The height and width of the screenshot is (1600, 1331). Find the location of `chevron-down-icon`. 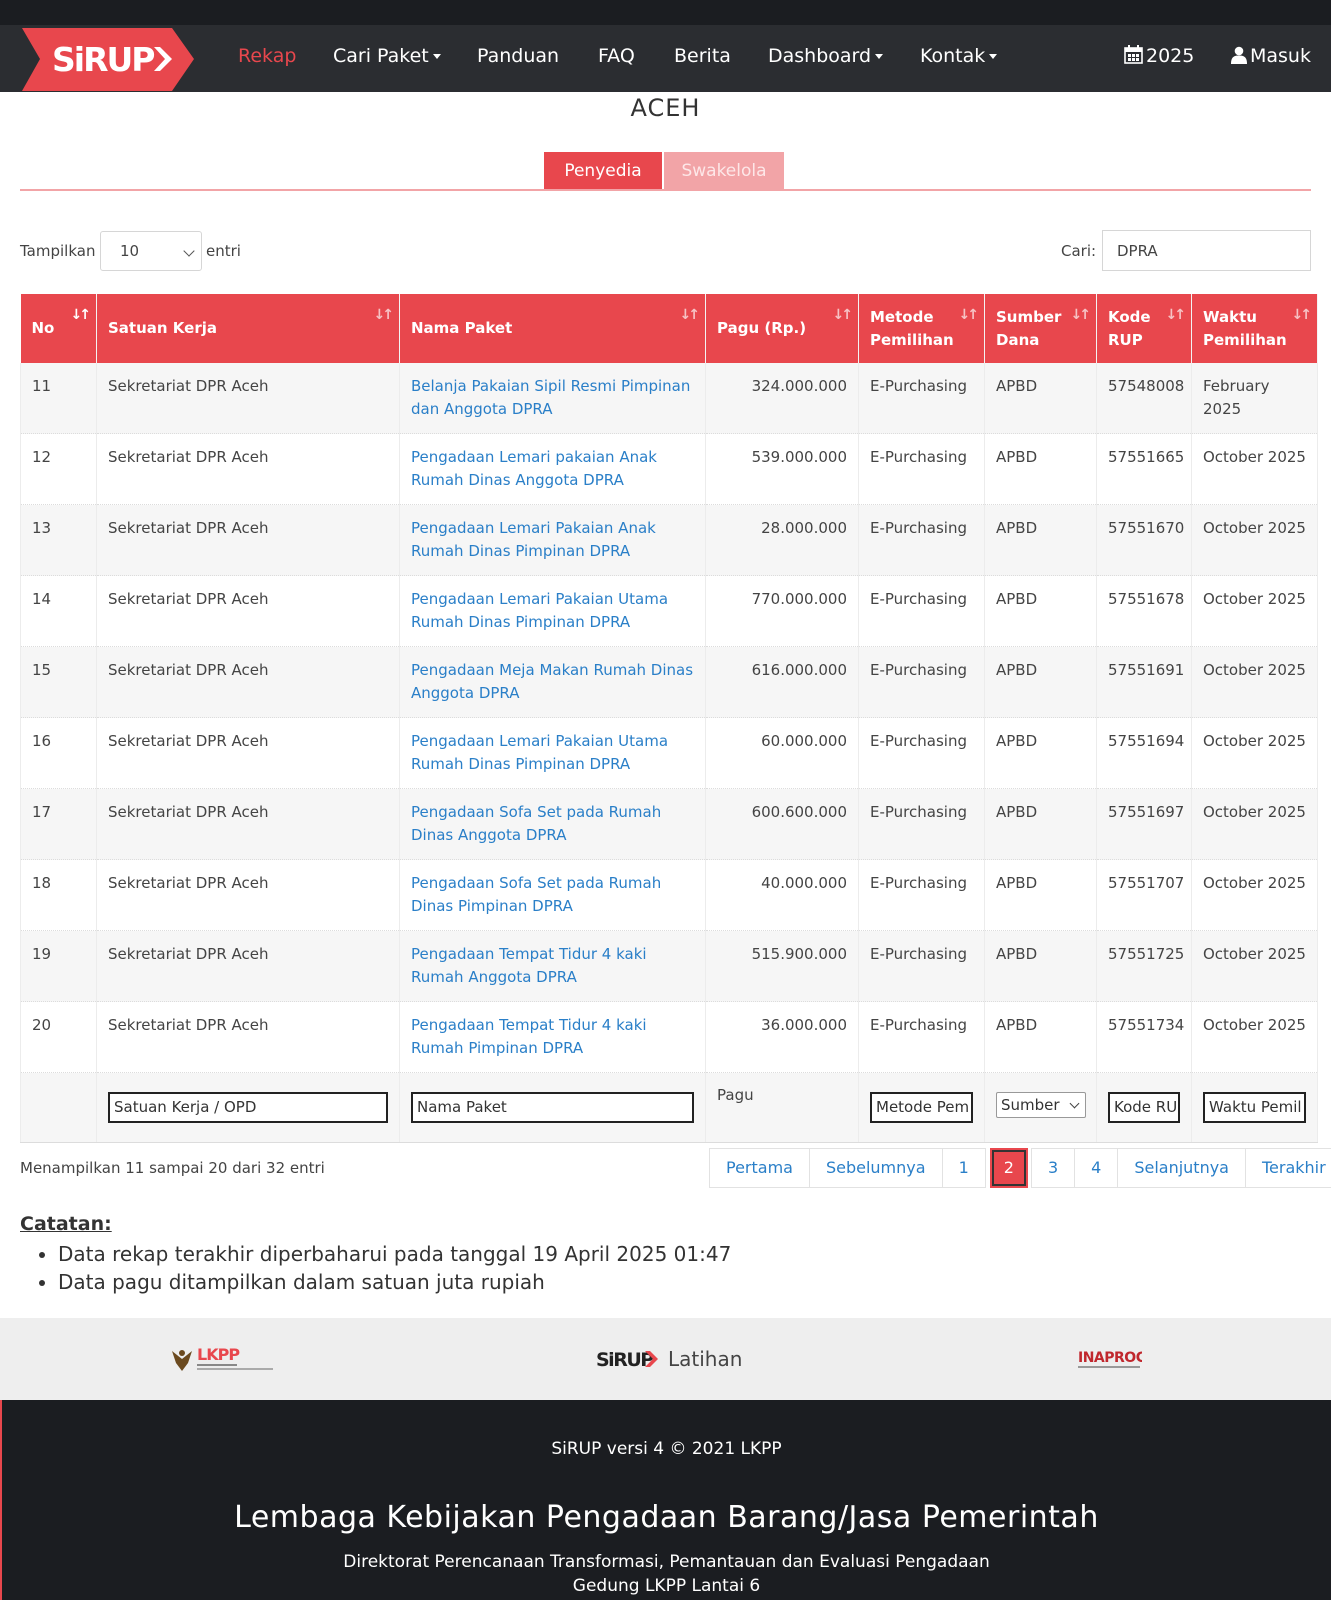

chevron-down-icon is located at coordinates (189, 251).